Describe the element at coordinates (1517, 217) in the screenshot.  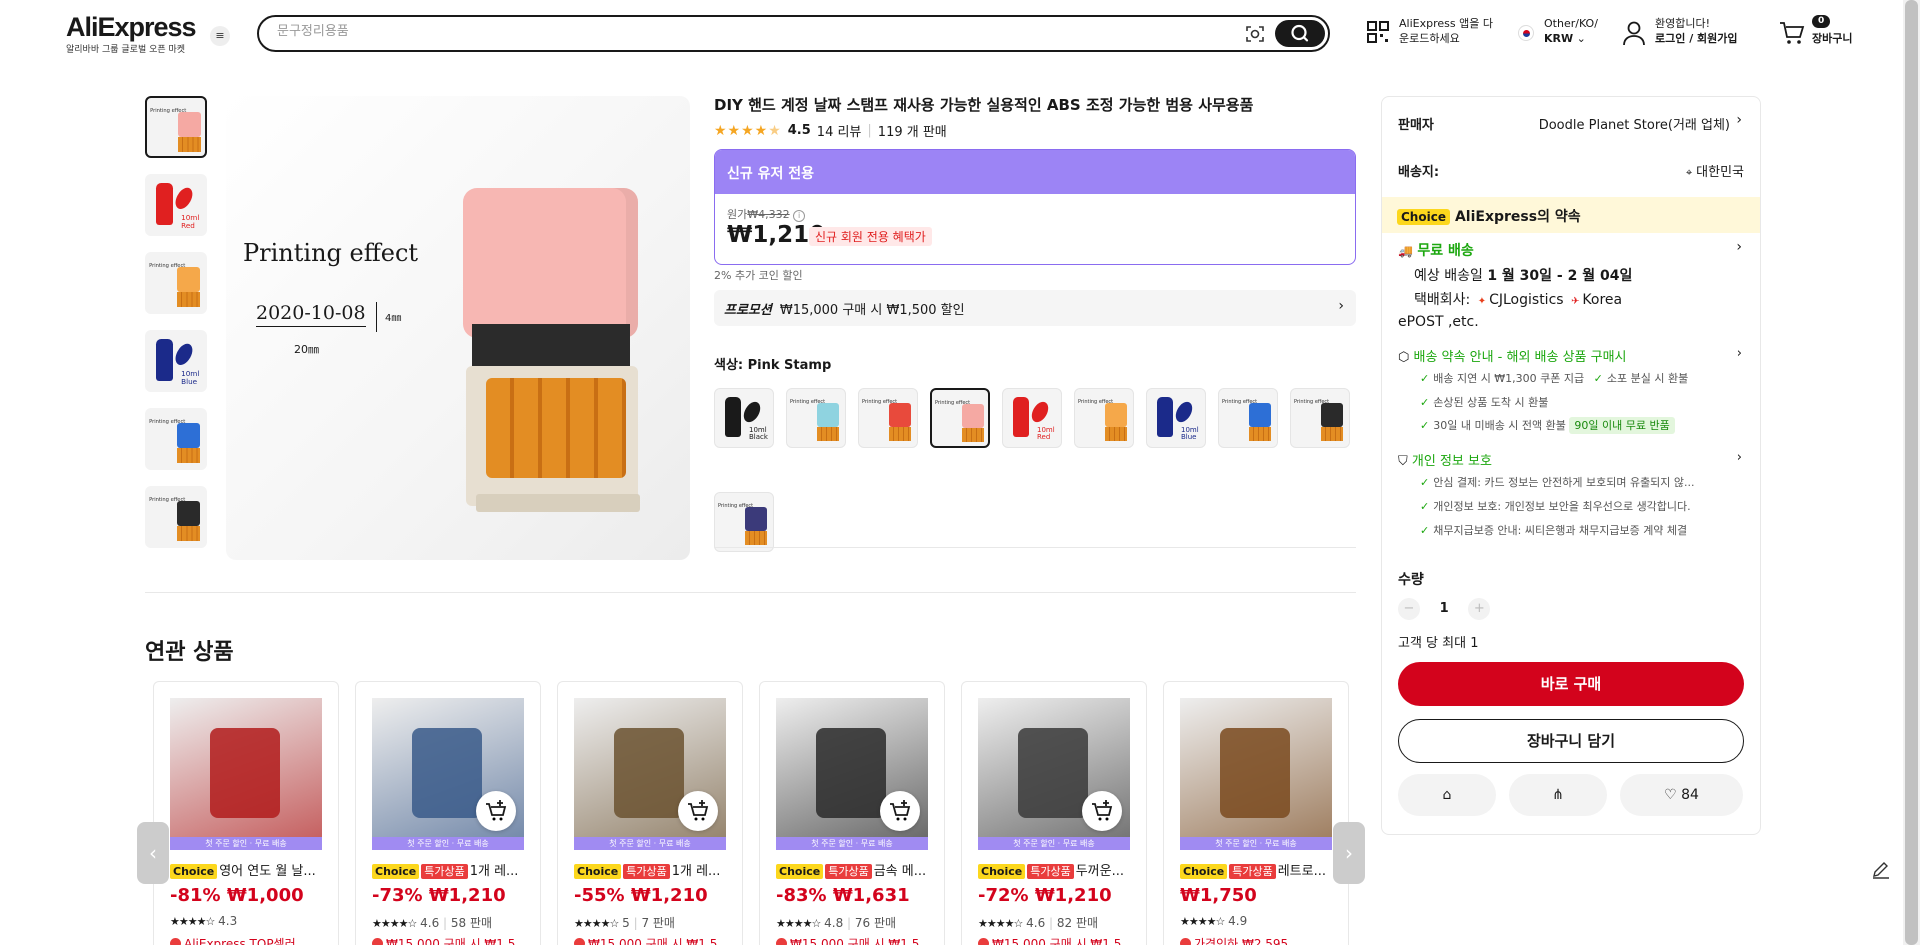
I see `choice-promise-text: AliExpress의 약속` at that location.